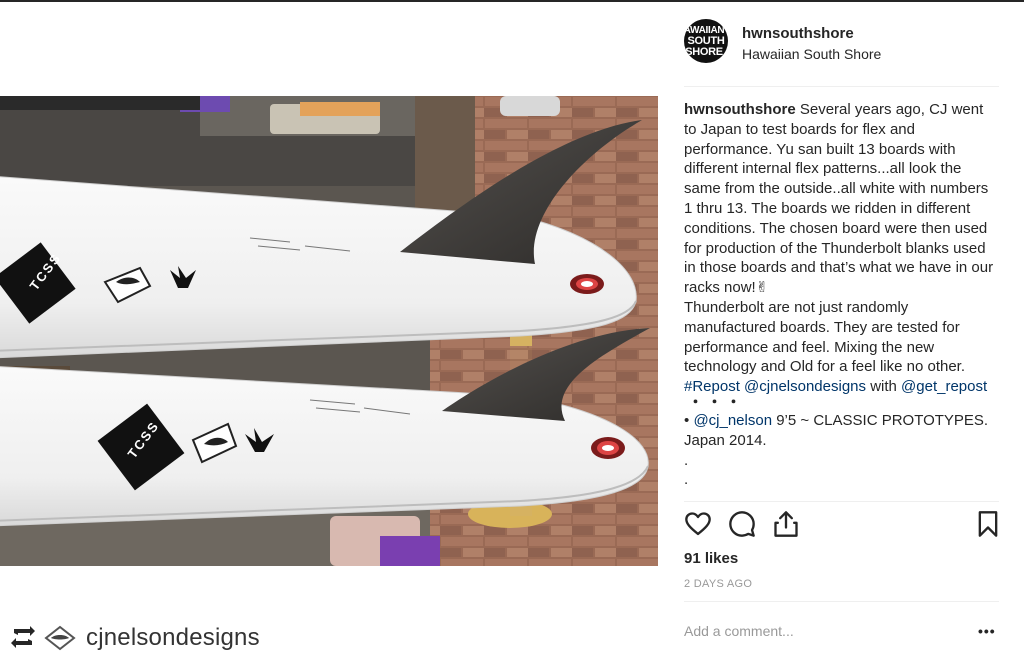 The width and height of the screenshot is (1024, 658). What do you see at coordinates (805, 386) in the screenshot?
I see `repost-mention: @cjnelsondesigns` at bounding box center [805, 386].